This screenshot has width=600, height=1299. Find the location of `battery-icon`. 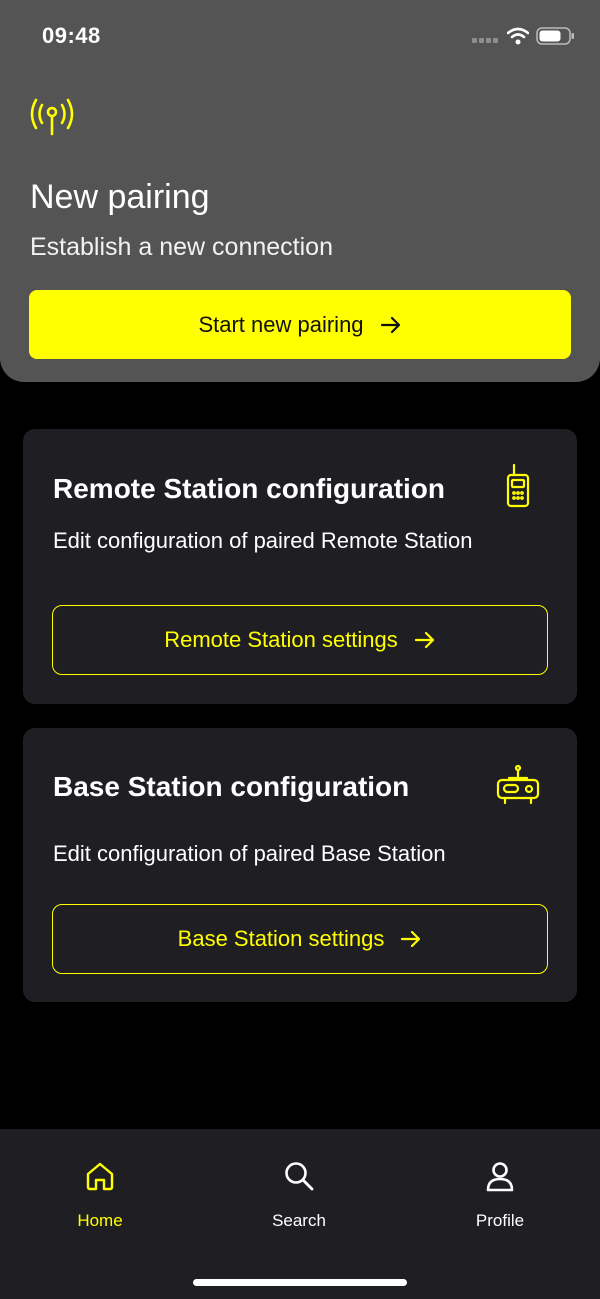

battery-icon is located at coordinates (555, 36).